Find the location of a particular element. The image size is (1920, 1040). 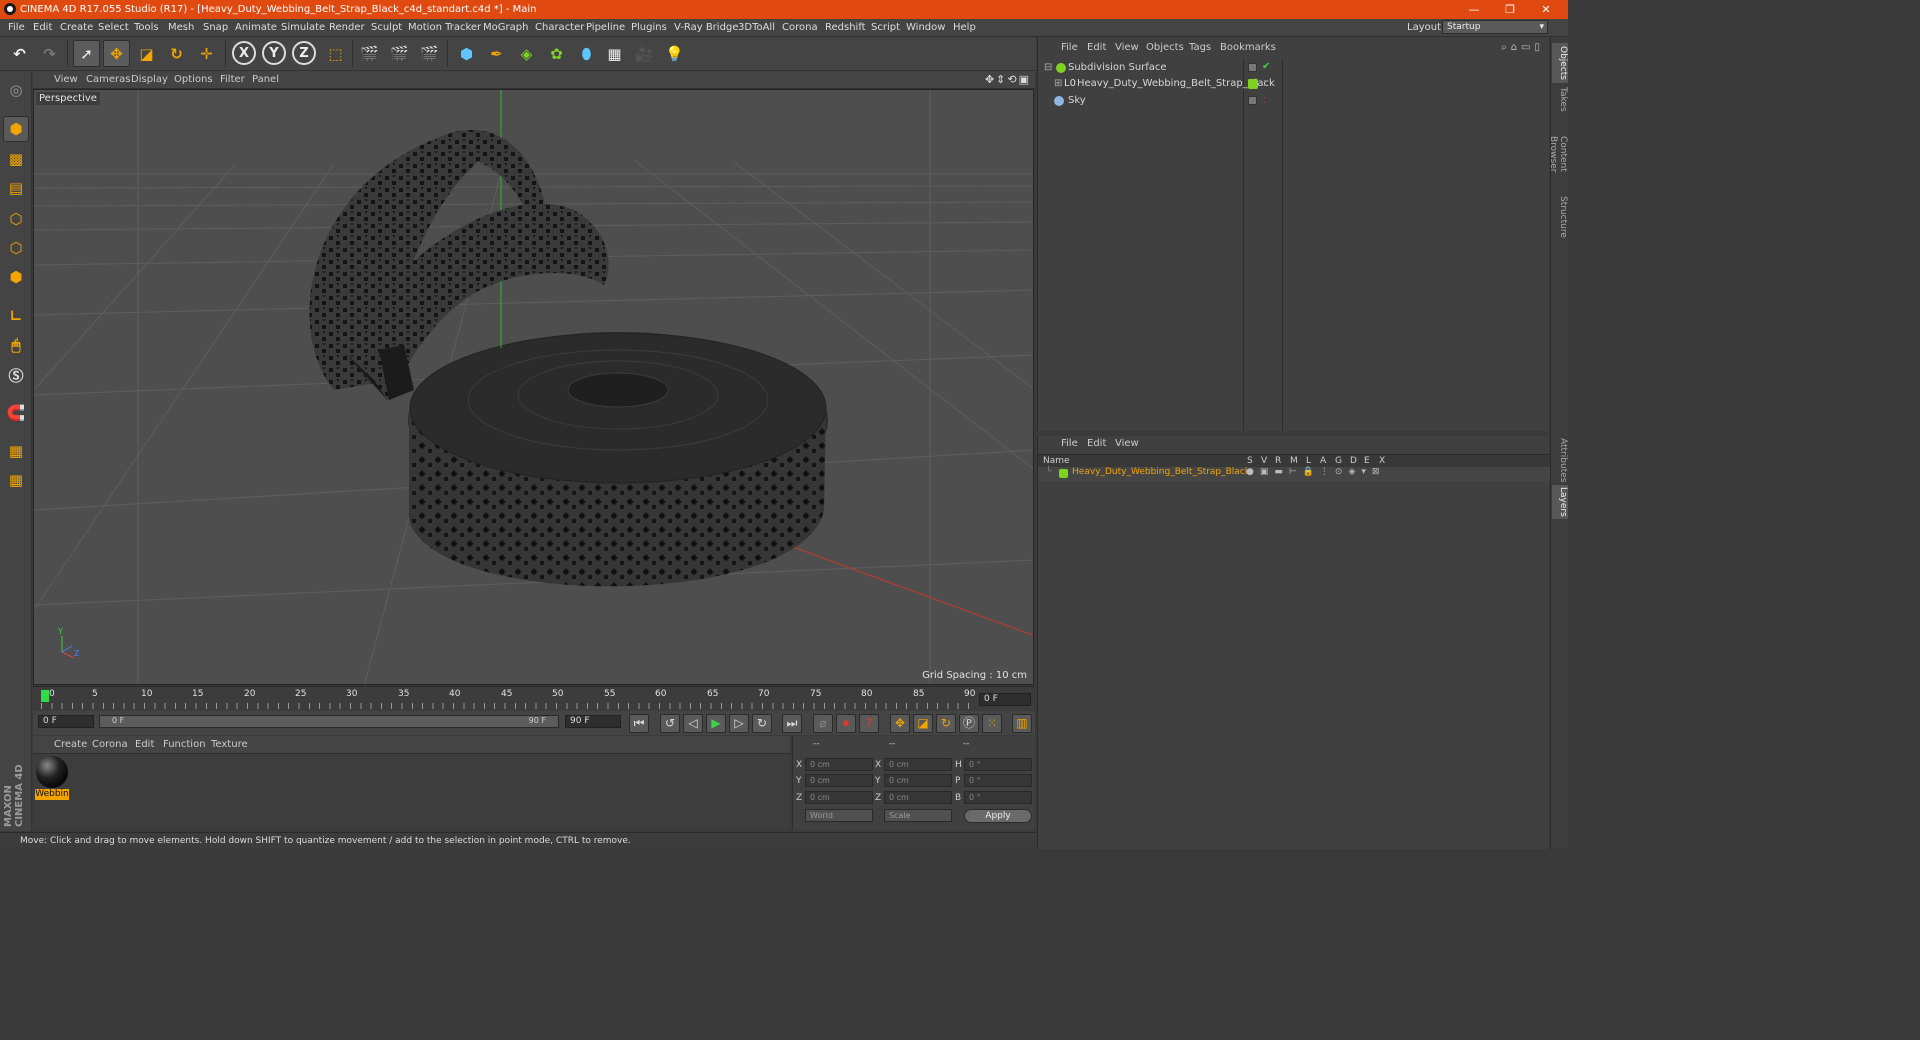

apply-button: Apply is located at coordinates (998, 816).